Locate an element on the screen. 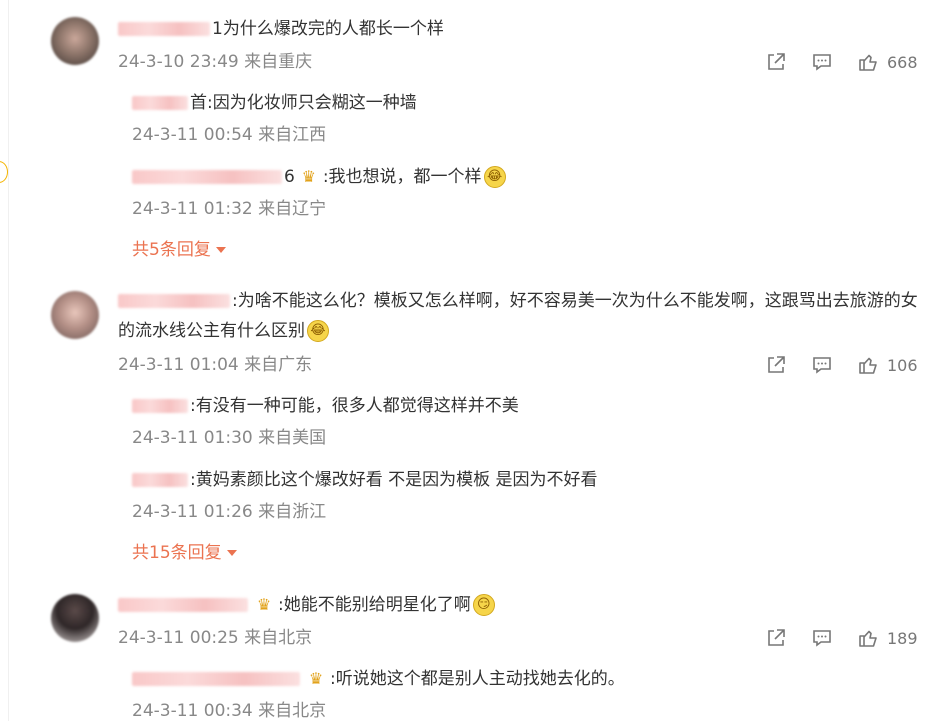 The image size is (943, 722). comment-meta: 24-3-10 23:49 来自重庆 is located at coordinates (215, 62).